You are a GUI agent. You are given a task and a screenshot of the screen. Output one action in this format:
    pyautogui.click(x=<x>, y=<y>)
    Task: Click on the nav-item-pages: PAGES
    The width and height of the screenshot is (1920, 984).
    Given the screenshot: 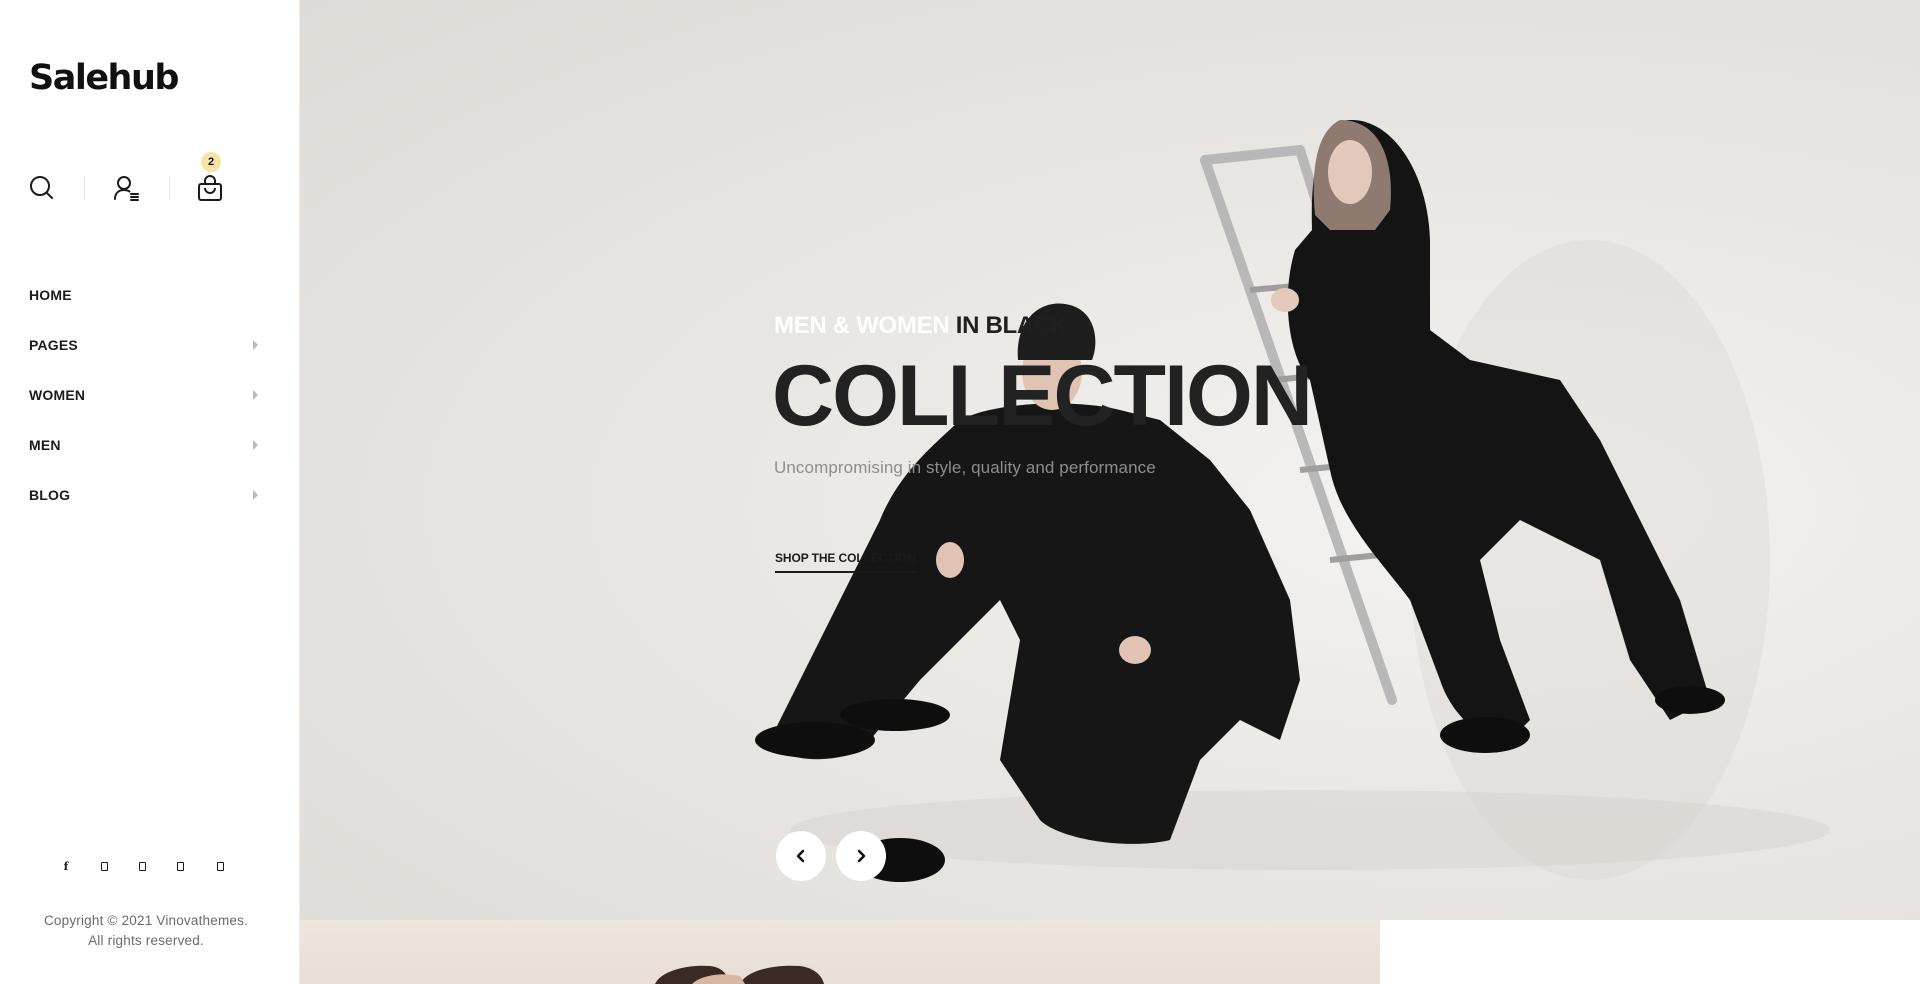 What is the action you would take?
    pyautogui.click(x=145, y=345)
    